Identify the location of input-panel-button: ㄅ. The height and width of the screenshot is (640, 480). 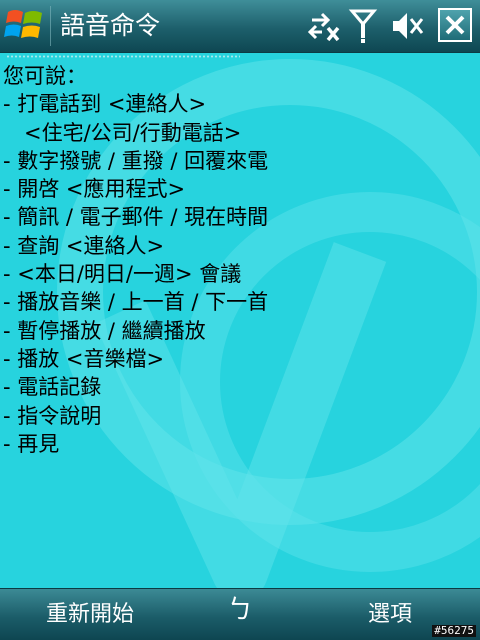
(240, 615).